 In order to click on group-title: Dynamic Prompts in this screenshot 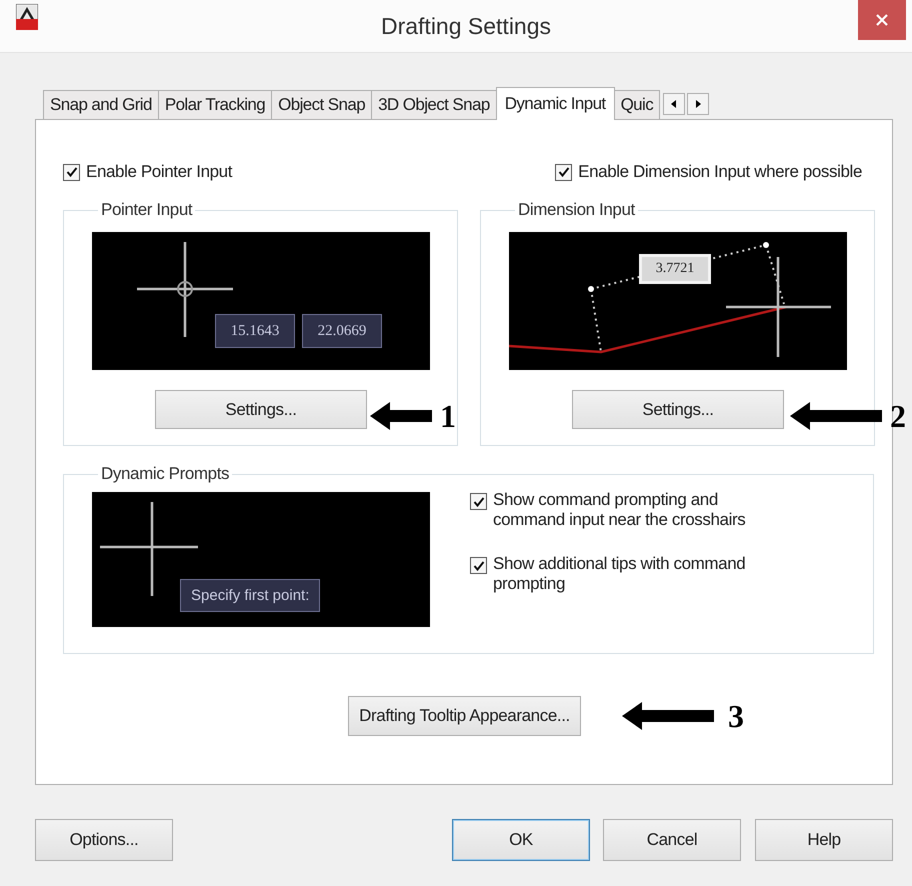, I will do `click(165, 474)`.